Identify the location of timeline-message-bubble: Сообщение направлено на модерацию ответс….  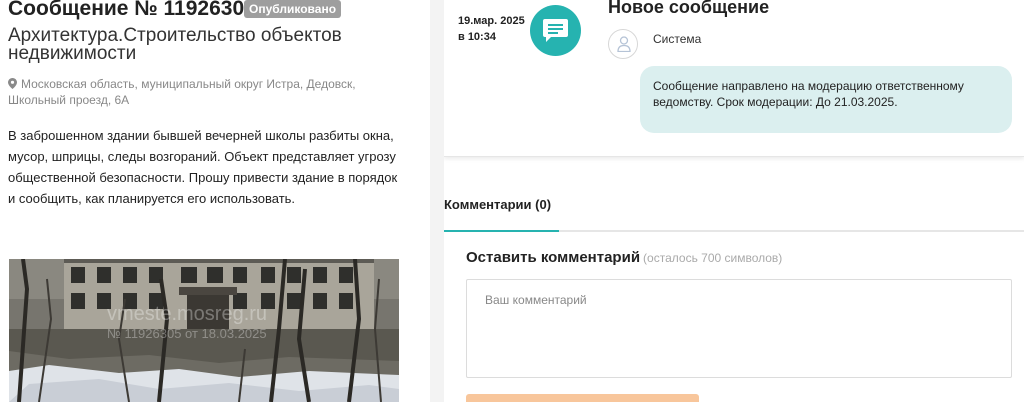
(826, 99).